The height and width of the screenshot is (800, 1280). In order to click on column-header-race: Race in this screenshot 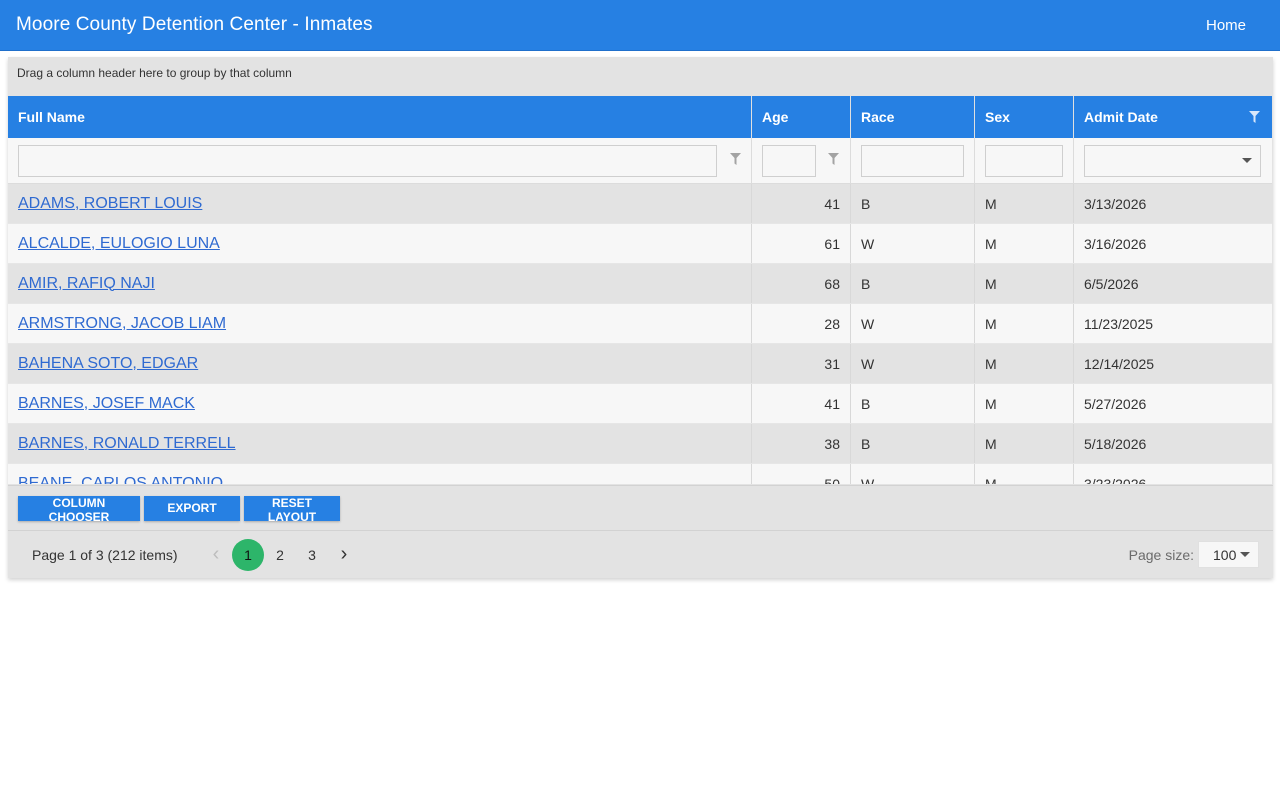, I will do `click(913, 117)`.